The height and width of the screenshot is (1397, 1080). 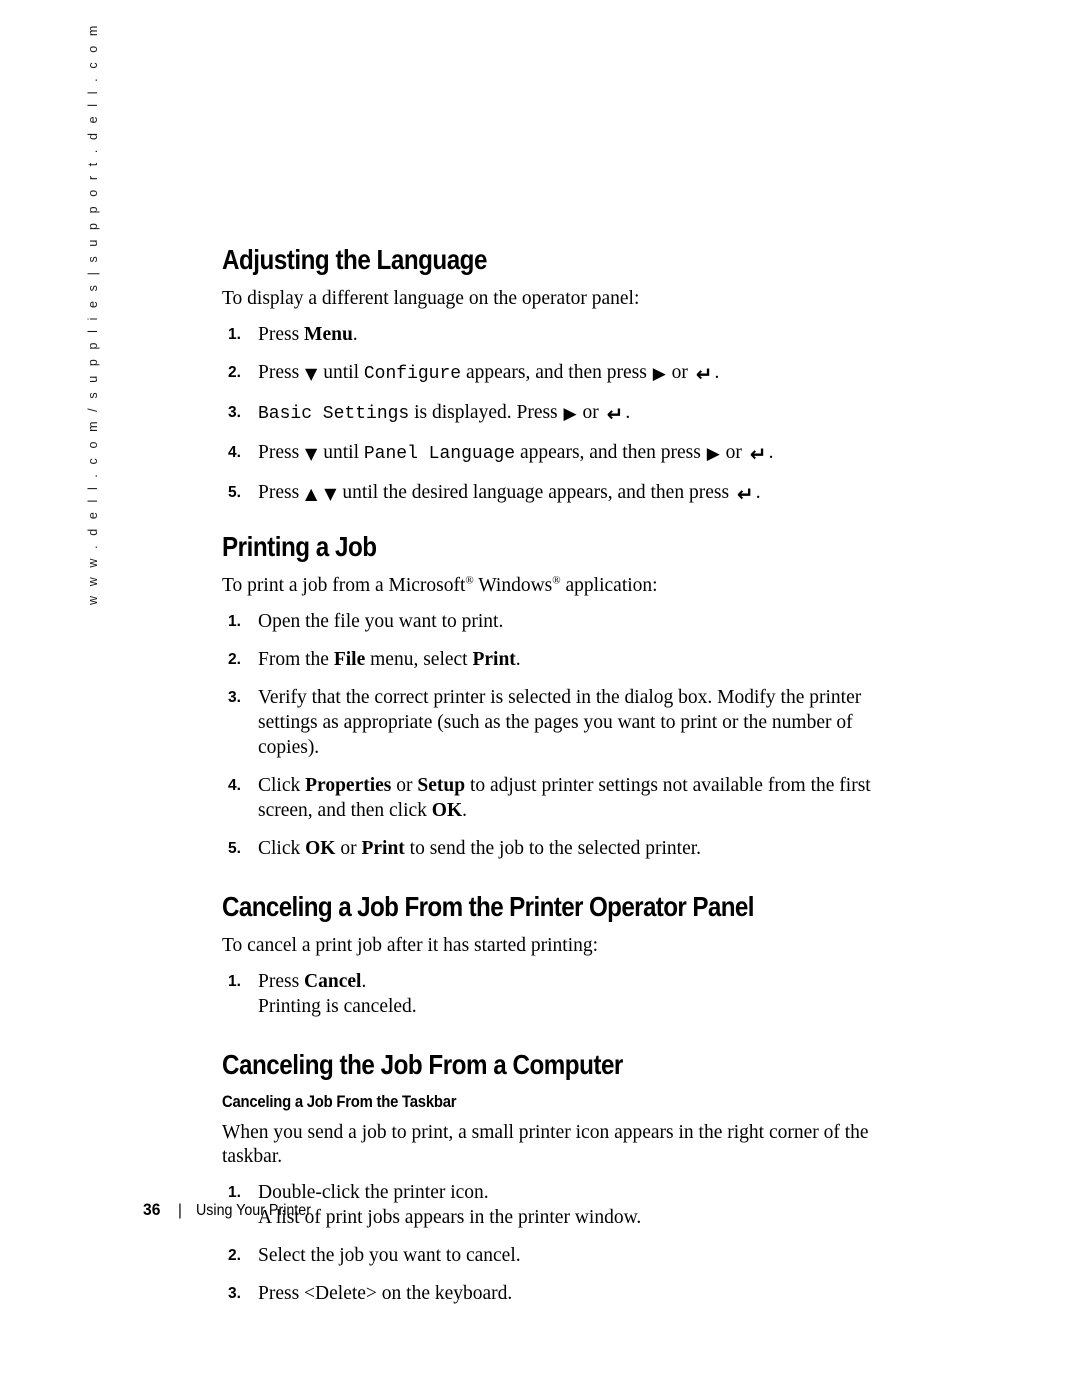 I want to click on list-item: 1. Press Cancel. Printing is canceled., so click(x=560, y=994).